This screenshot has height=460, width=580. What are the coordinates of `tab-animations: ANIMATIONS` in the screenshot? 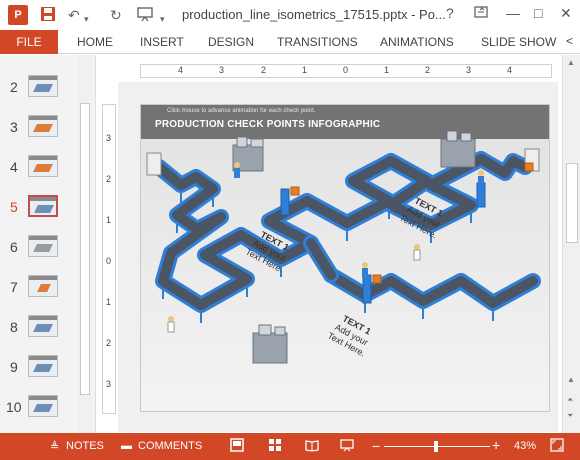 It's located at (417, 42).